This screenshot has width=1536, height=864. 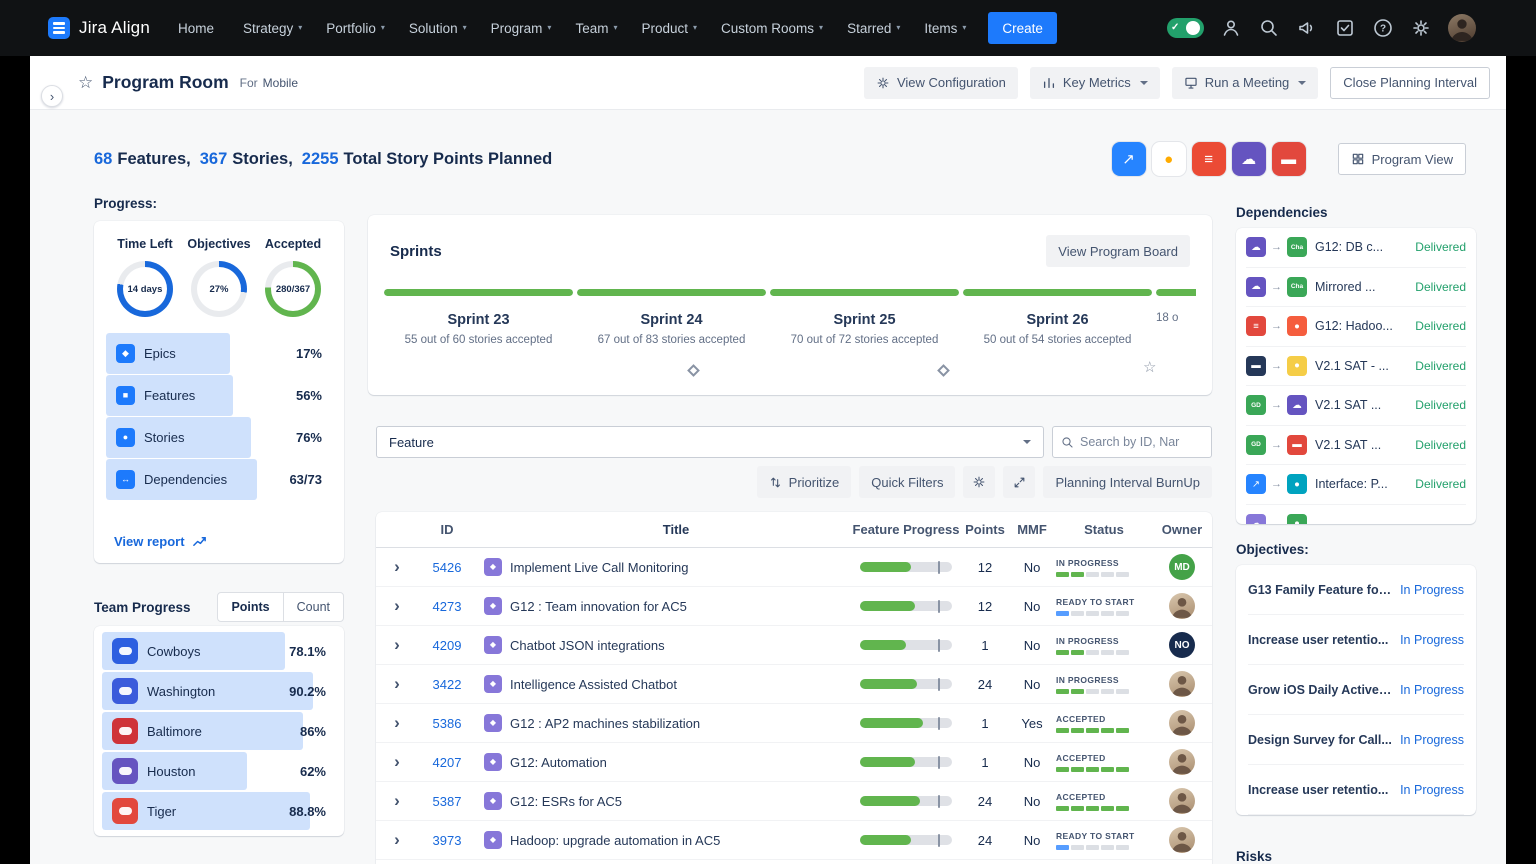 I want to click on nav-item: Portfolio ▾, so click(x=355, y=28).